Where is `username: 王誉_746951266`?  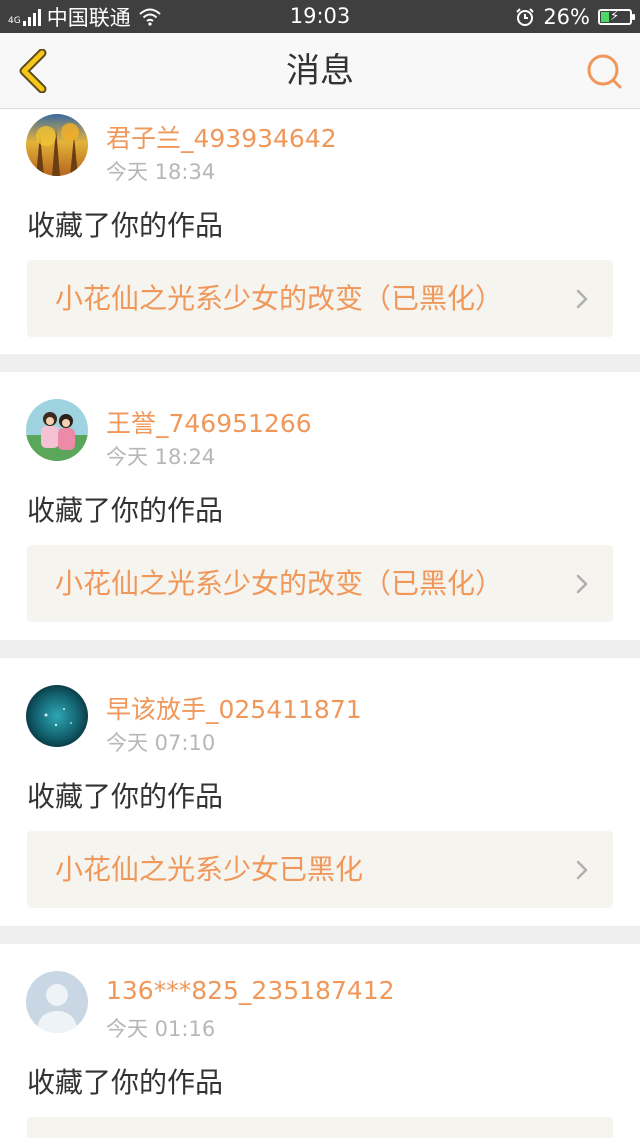 username: 王誉_746951266 is located at coordinates (209, 422).